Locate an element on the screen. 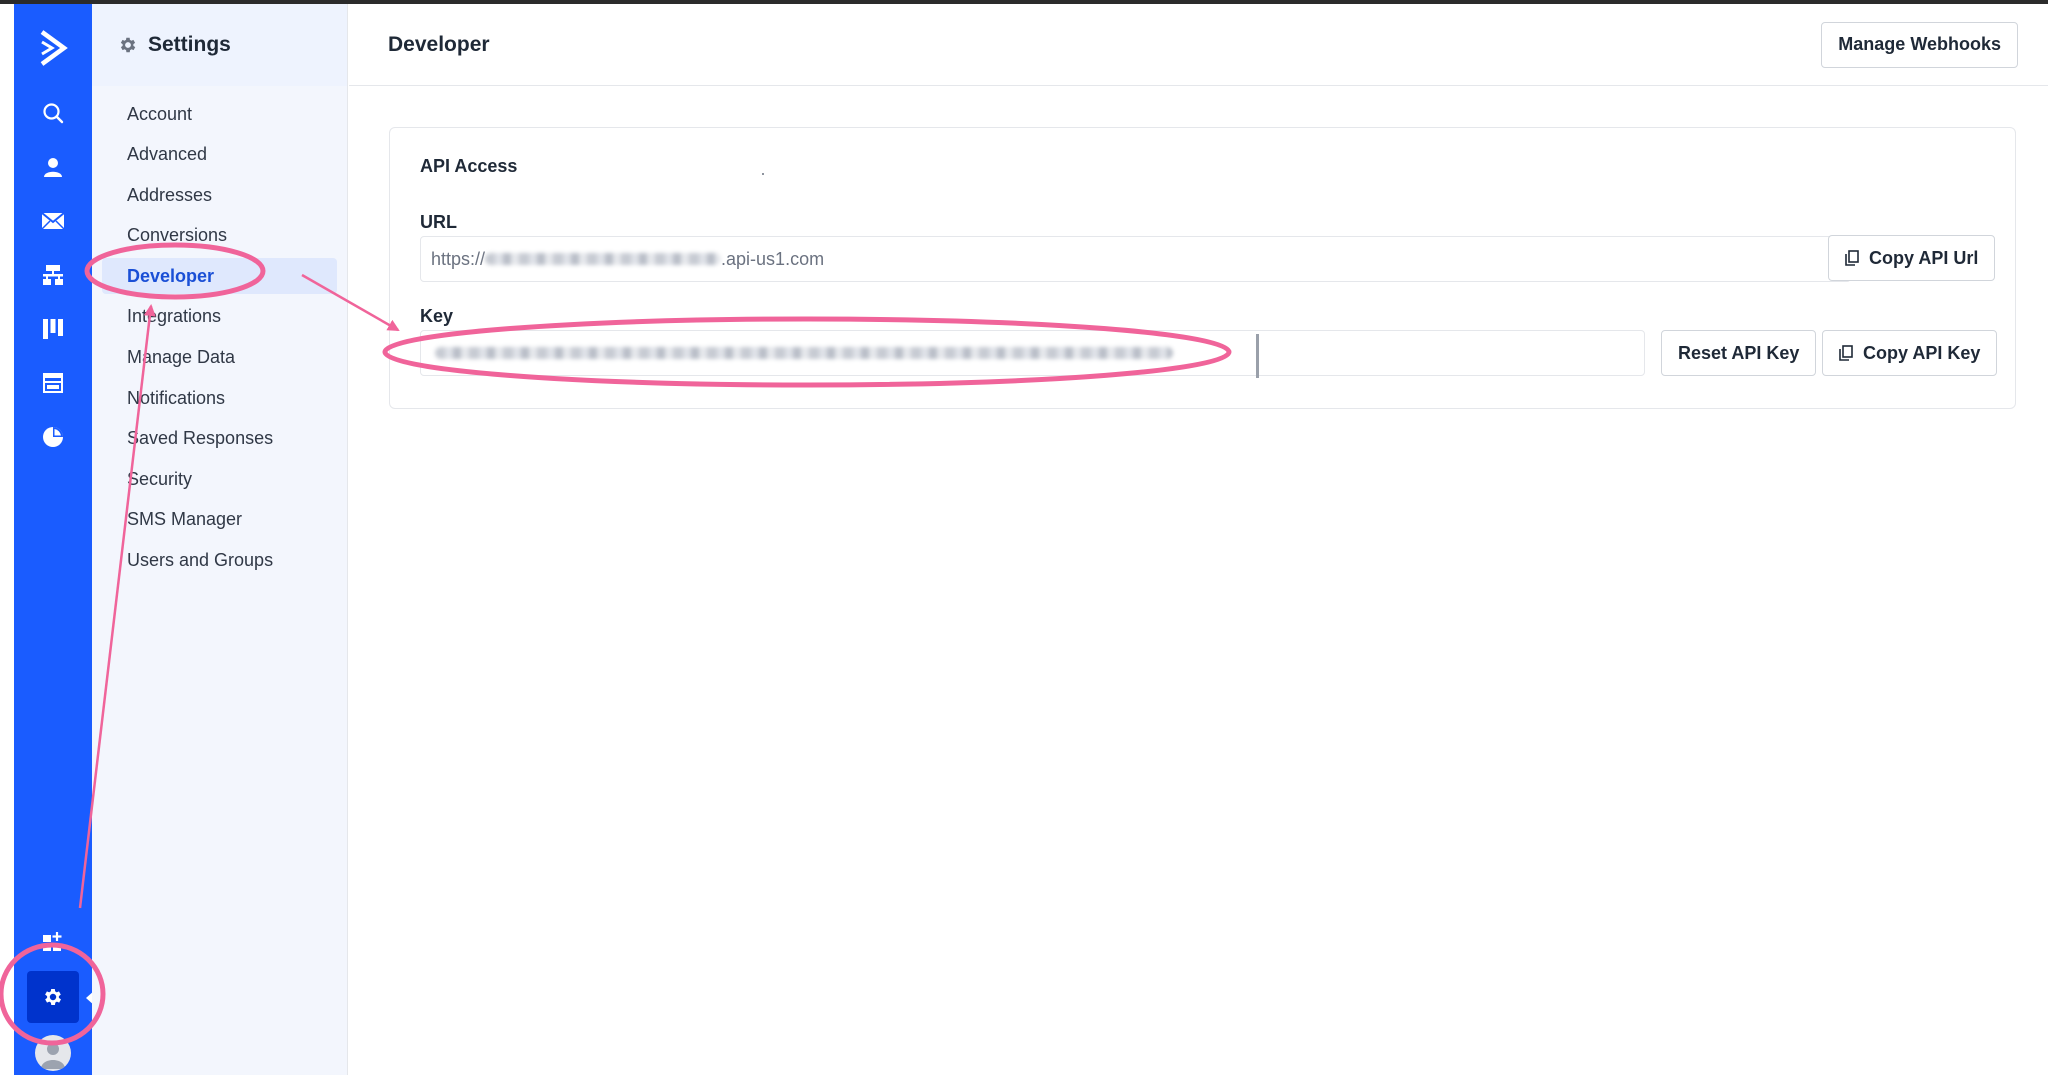 This screenshot has width=2048, height=1075. contacts-icon is located at coordinates (53, 167).